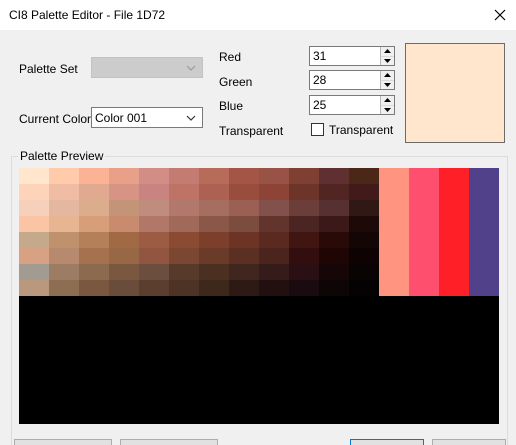 This screenshot has height=445, width=516. I want to click on current-color-label: Current Color, so click(55, 119).